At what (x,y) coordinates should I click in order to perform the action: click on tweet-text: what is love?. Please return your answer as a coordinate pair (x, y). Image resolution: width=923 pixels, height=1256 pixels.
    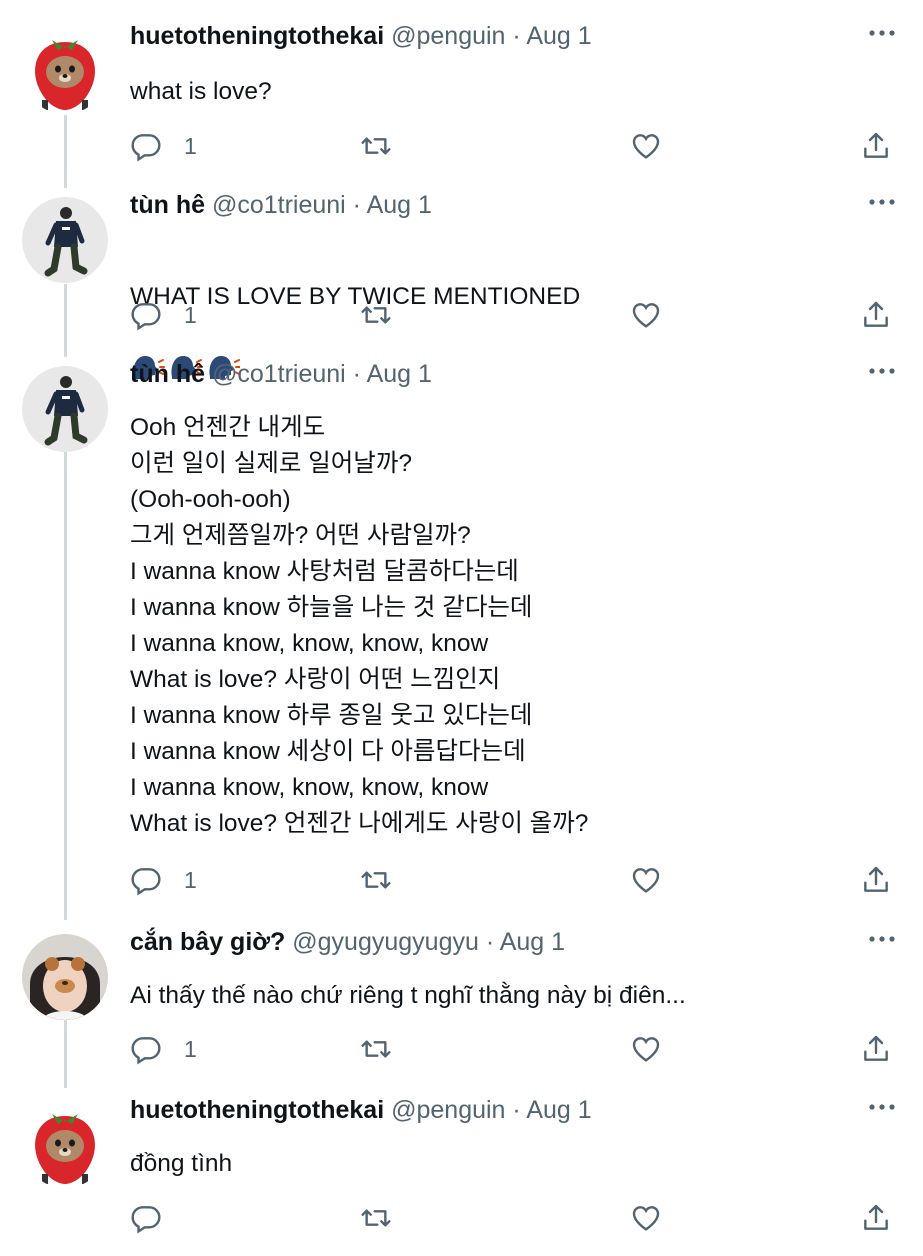
    Looking at the image, I should click on (201, 91).